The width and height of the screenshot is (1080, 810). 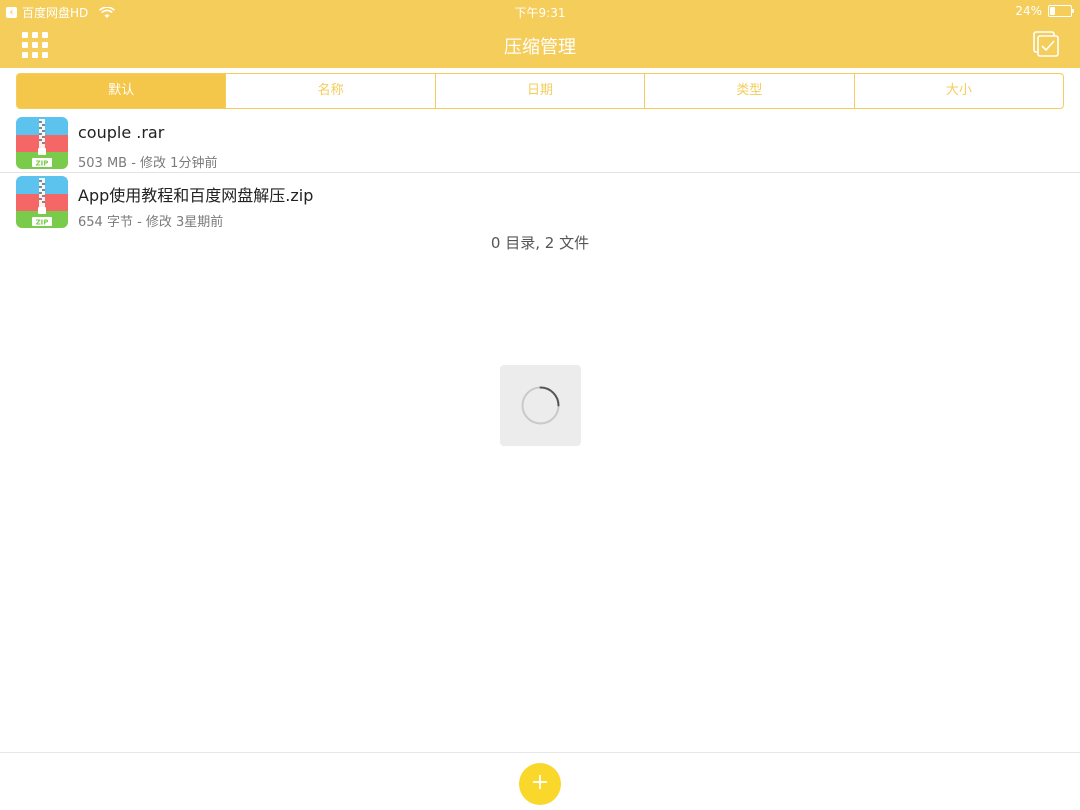 I want to click on file-row: ZIP couple .rar 503 MB - 修改 1分钟前, so click(x=540, y=143).